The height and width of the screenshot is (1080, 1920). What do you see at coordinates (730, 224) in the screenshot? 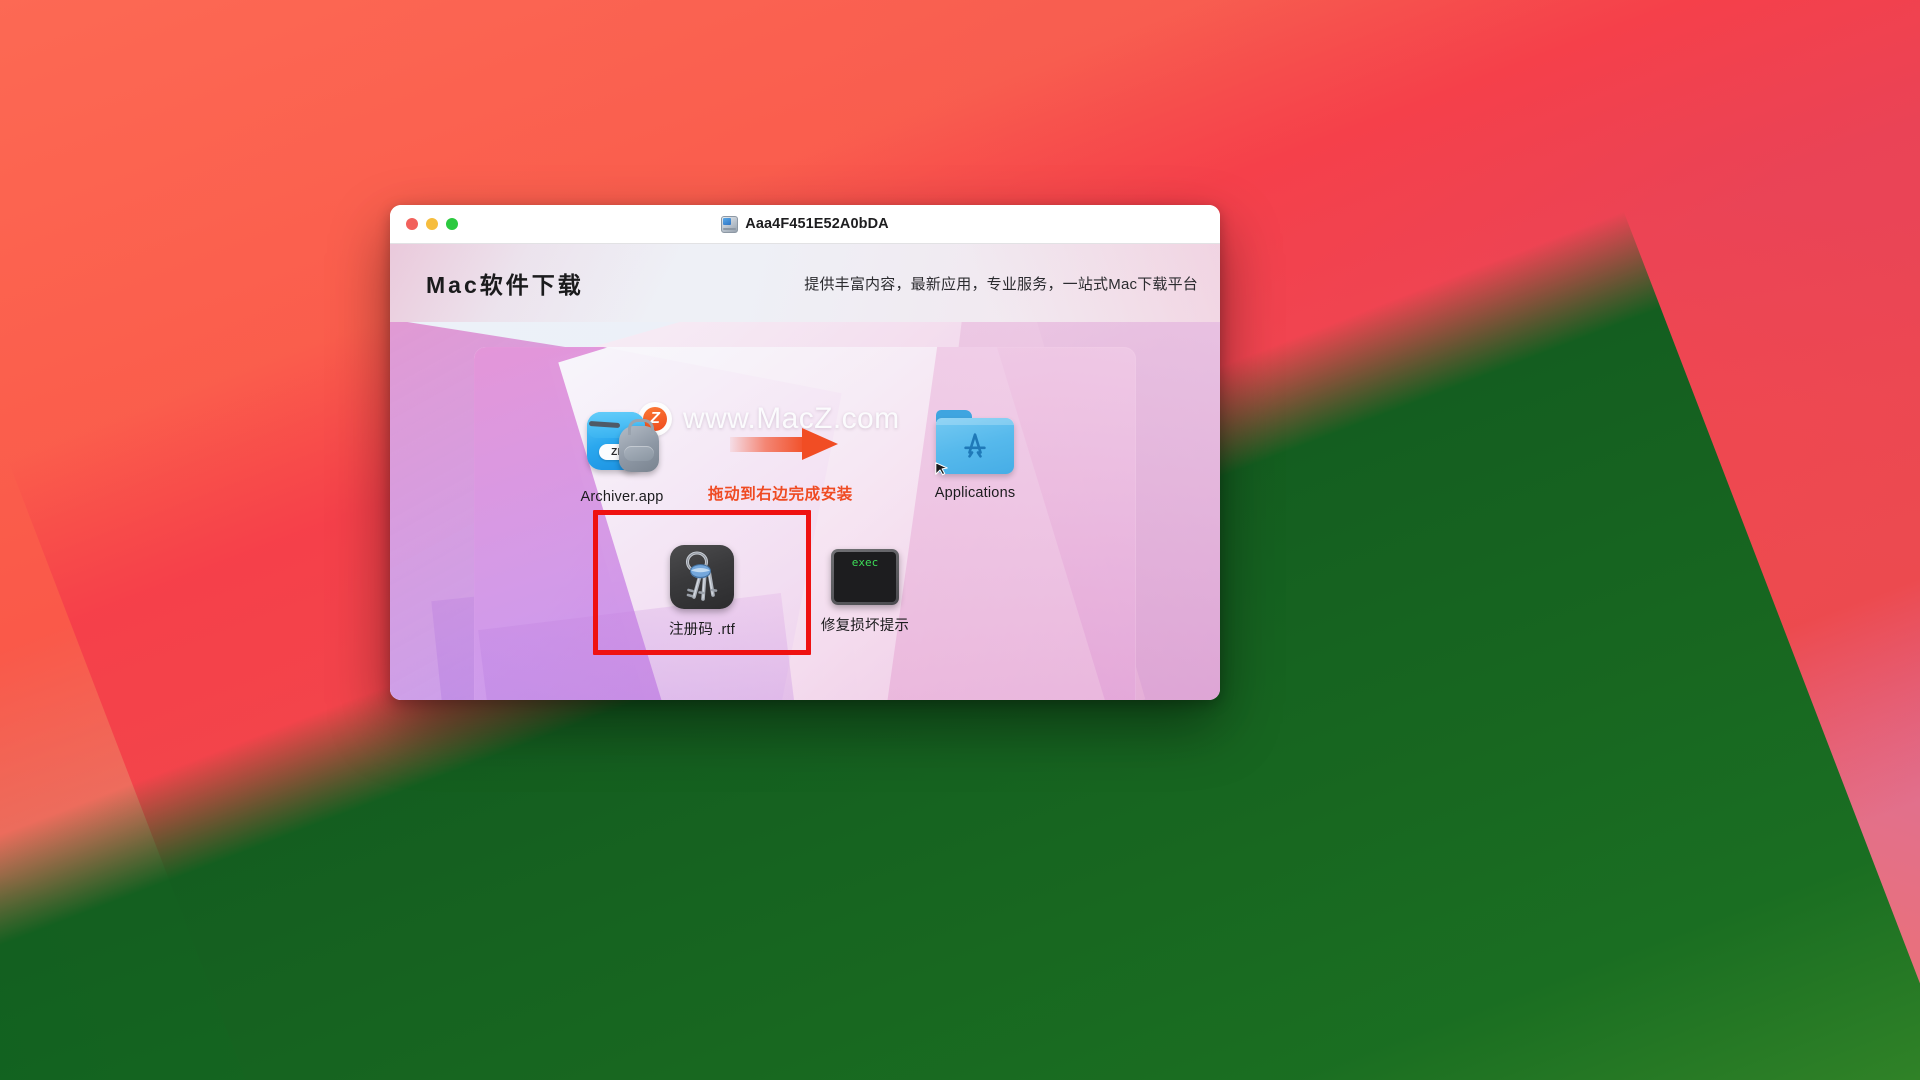
I see `disk-image-icon` at bounding box center [730, 224].